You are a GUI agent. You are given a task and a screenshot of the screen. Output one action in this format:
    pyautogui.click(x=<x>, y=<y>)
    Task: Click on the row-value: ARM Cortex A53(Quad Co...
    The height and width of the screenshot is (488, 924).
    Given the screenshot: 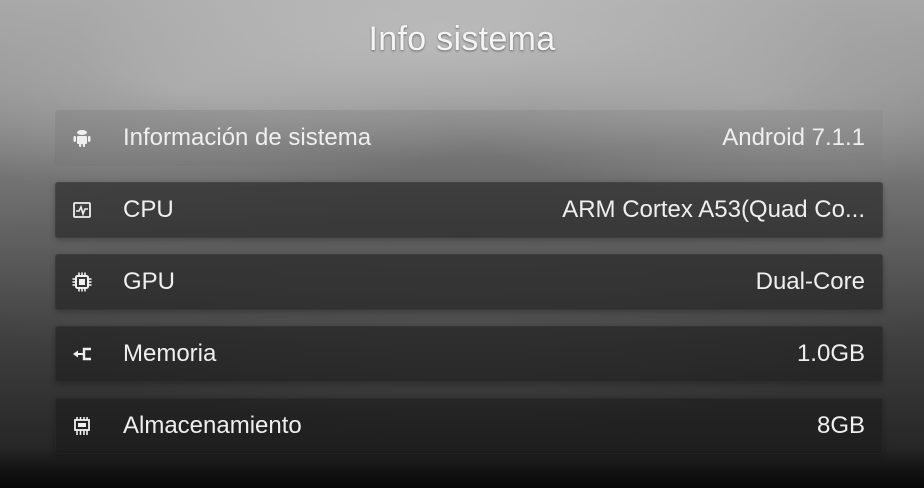 What is the action you would take?
    pyautogui.click(x=713, y=209)
    